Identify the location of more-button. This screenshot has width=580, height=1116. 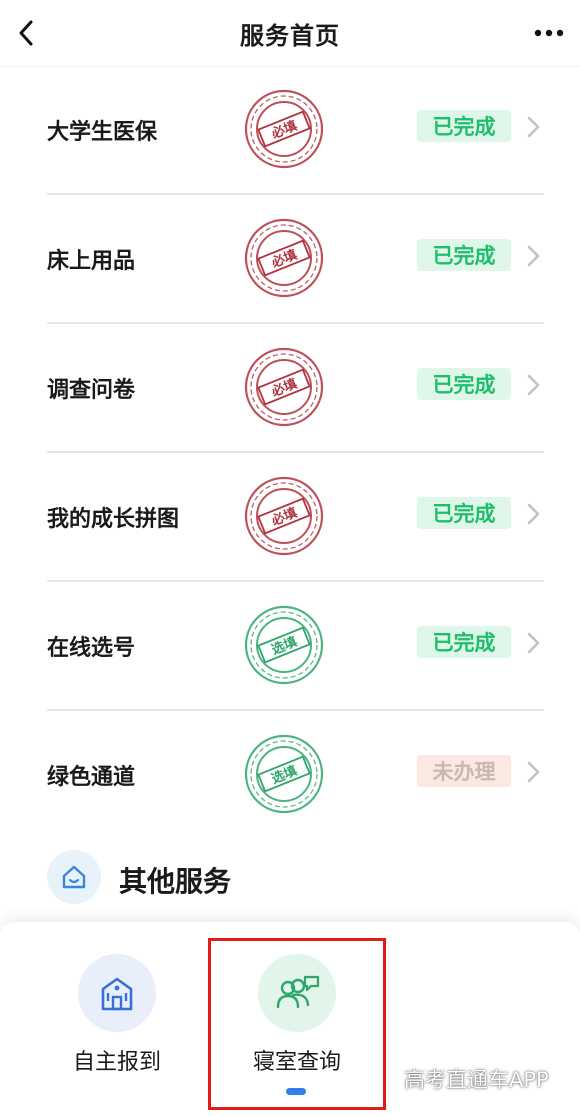
(549, 33).